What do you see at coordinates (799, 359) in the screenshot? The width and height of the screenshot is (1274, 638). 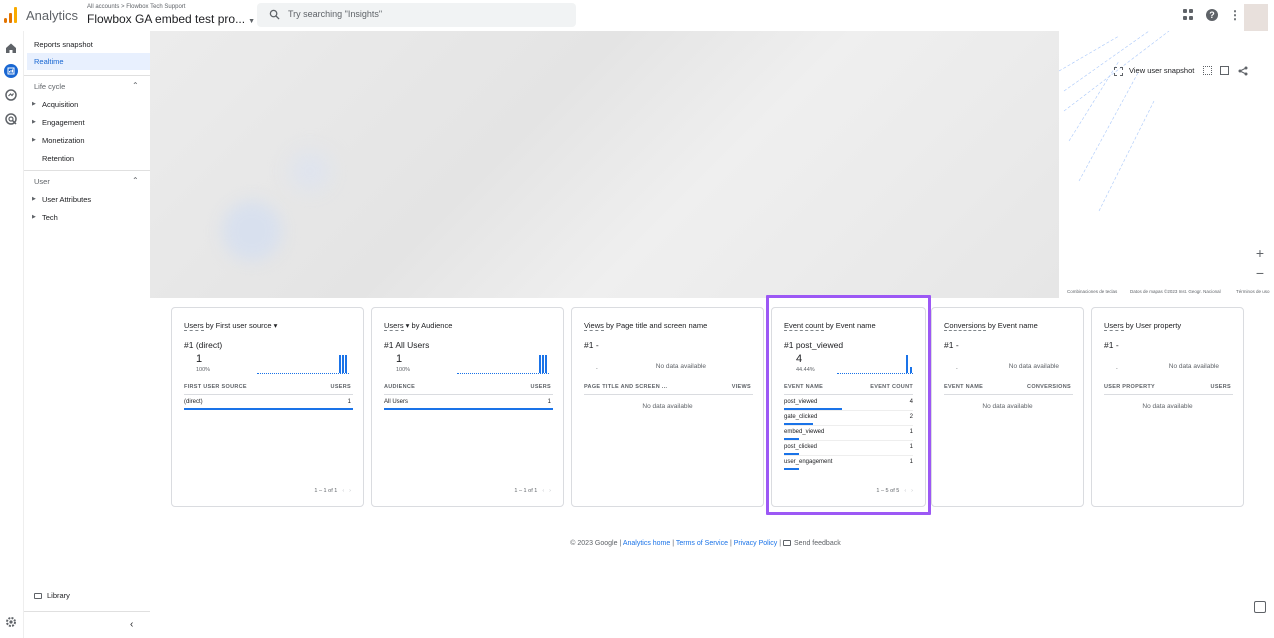 I see `card-big-value: 4` at bounding box center [799, 359].